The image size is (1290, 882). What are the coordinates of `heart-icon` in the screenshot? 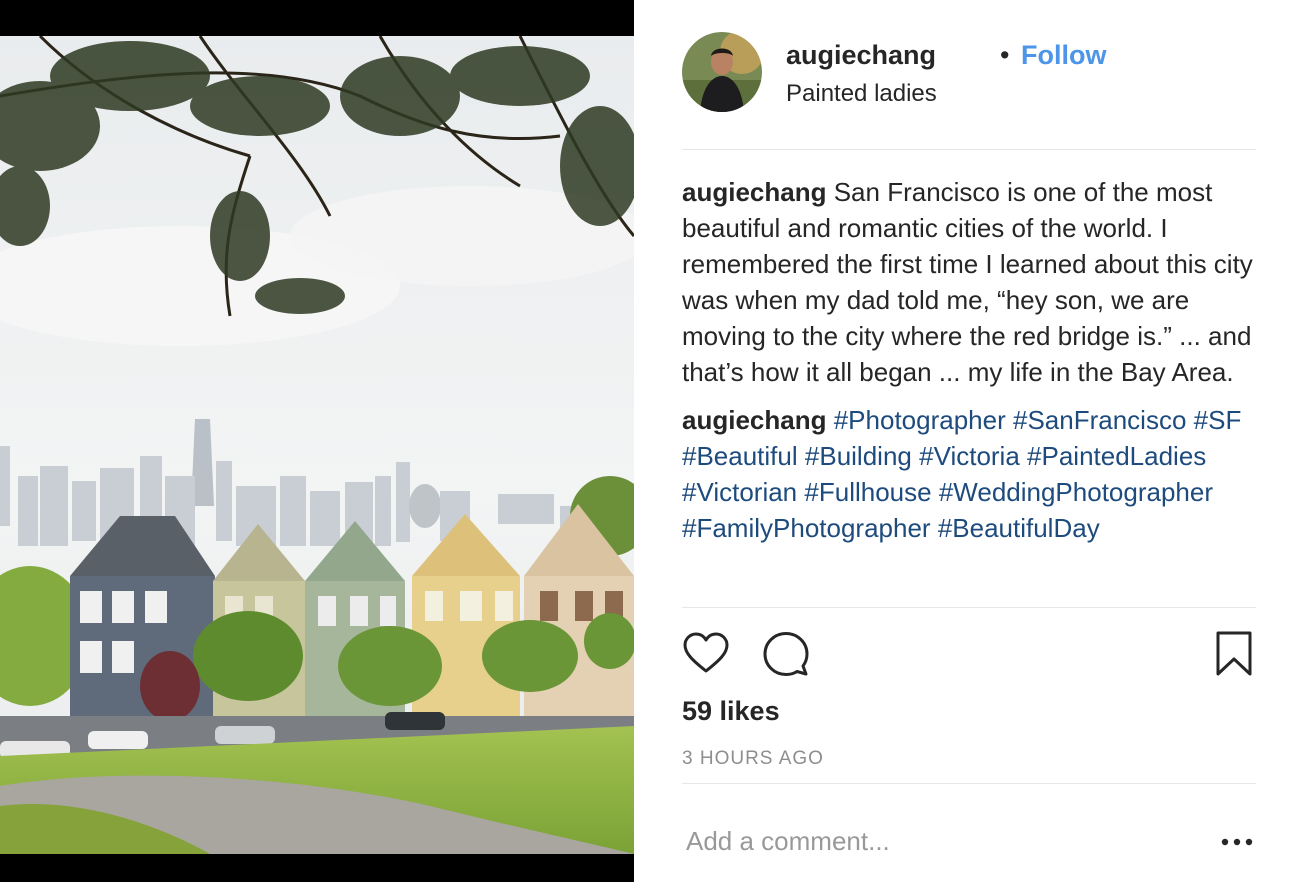 It's located at (706, 654).